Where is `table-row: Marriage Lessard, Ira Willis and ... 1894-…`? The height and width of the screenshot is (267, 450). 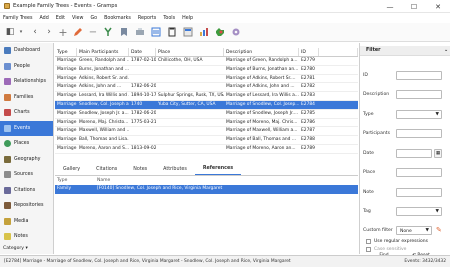
table-row: Marriage Lessard, Ira Willis and ... 1894-… is located at coordinates (206, 96).